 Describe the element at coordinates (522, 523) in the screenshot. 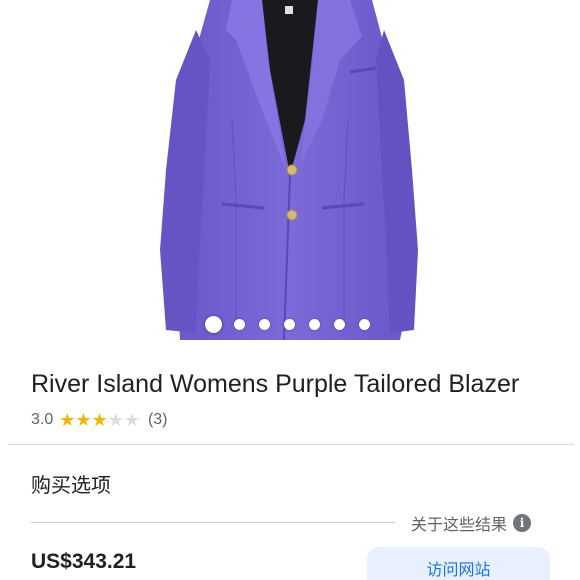

I see `info-icon: i` at that location.